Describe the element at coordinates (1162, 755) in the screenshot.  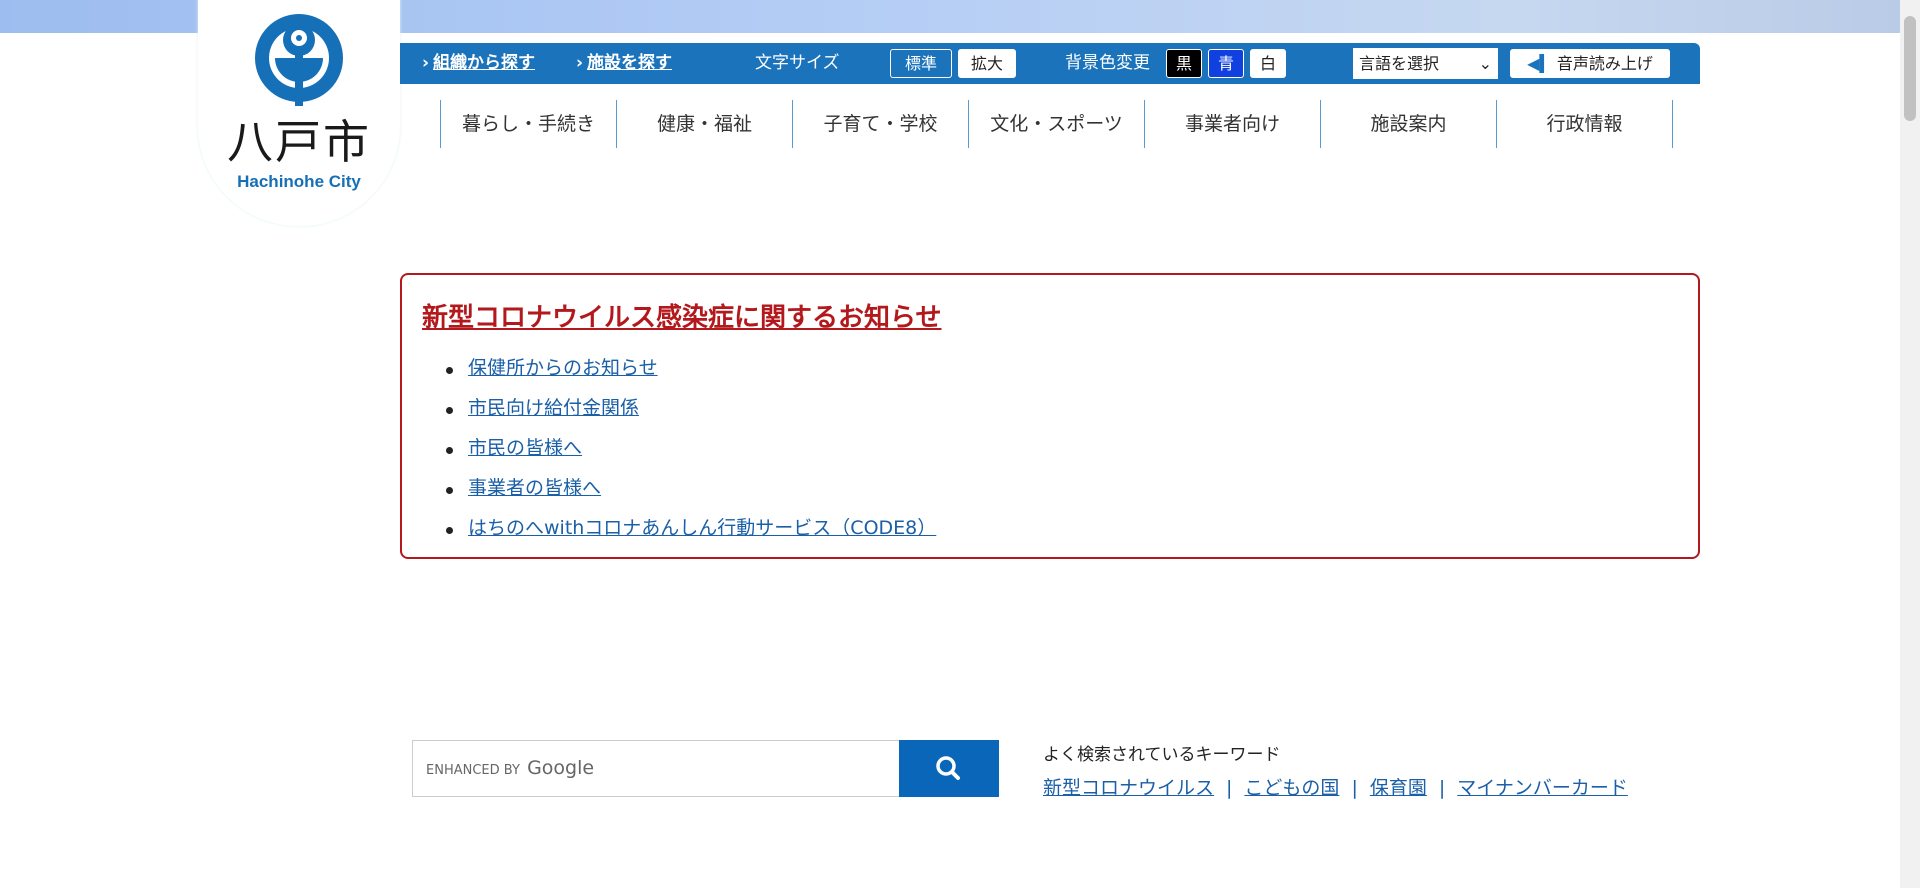
I see `keywords-label: よく検索されているキーワード` at that location.